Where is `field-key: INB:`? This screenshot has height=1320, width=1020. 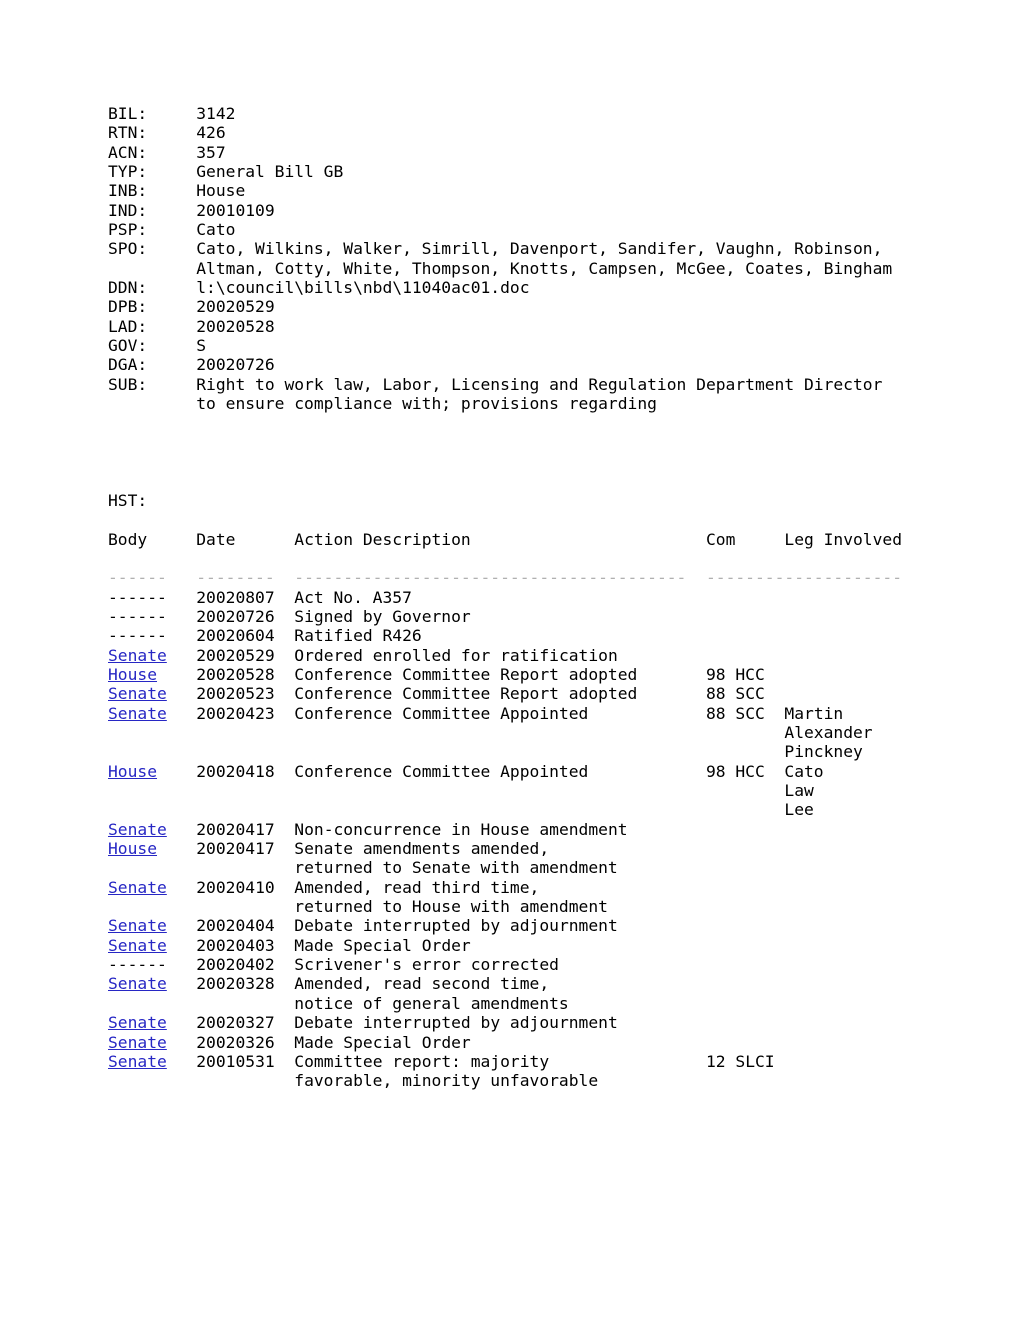
field-key: INB: is located at coordinates (152, 191).